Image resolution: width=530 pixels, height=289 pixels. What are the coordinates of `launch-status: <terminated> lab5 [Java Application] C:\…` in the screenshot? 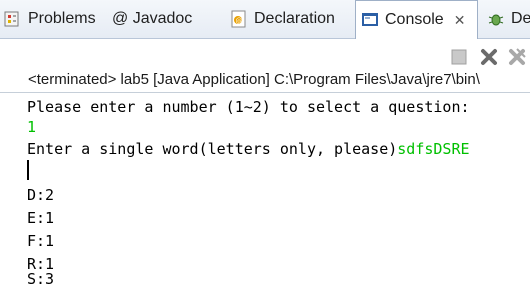 It's located at (254, 79).